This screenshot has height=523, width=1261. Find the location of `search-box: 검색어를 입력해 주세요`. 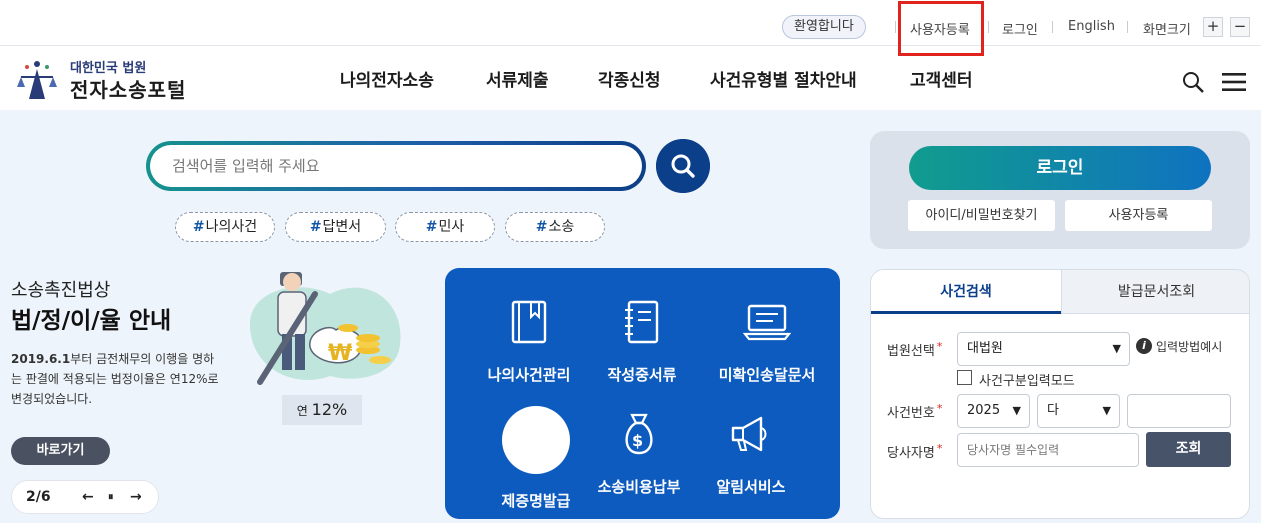

search-box: 검색어를 입력해 주세요 is located at coordinates (396, 166).